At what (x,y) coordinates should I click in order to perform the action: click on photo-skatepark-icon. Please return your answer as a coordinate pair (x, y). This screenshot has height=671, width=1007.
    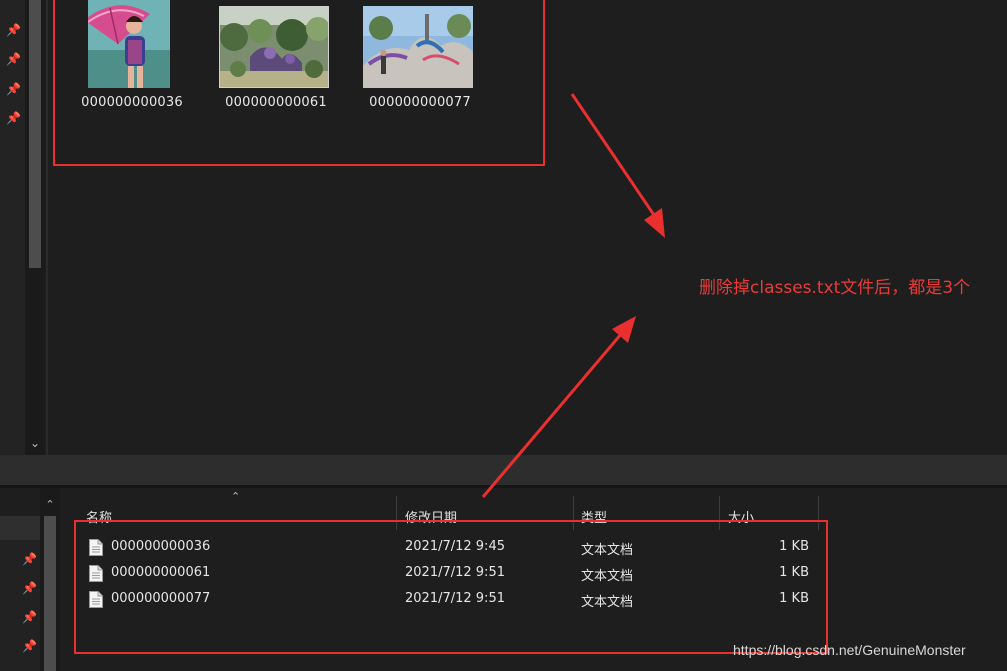
    Looking at the image, I should click on (418, 47).